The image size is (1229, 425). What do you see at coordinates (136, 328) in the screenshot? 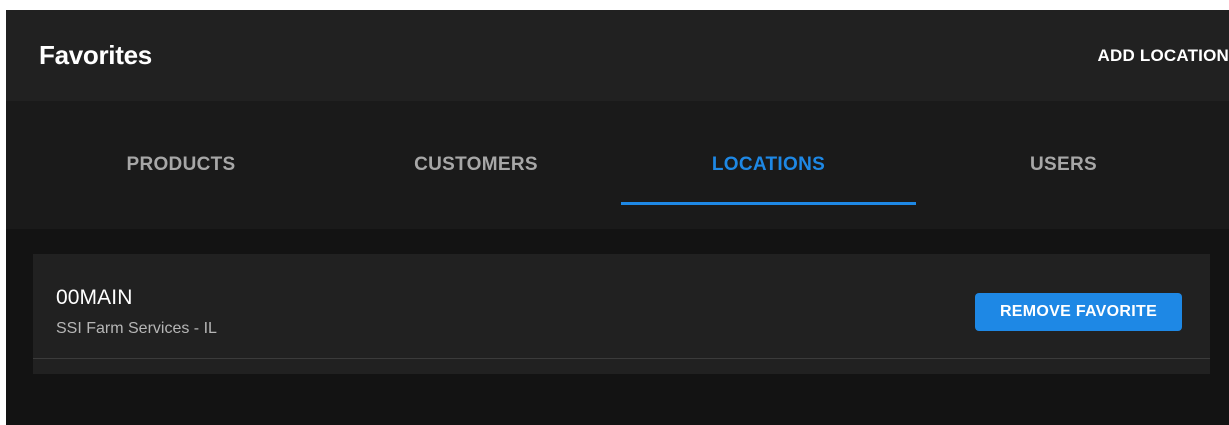
I see `location-subtitle: SSI Farm Services - IL` at bounding box center [136, 328].